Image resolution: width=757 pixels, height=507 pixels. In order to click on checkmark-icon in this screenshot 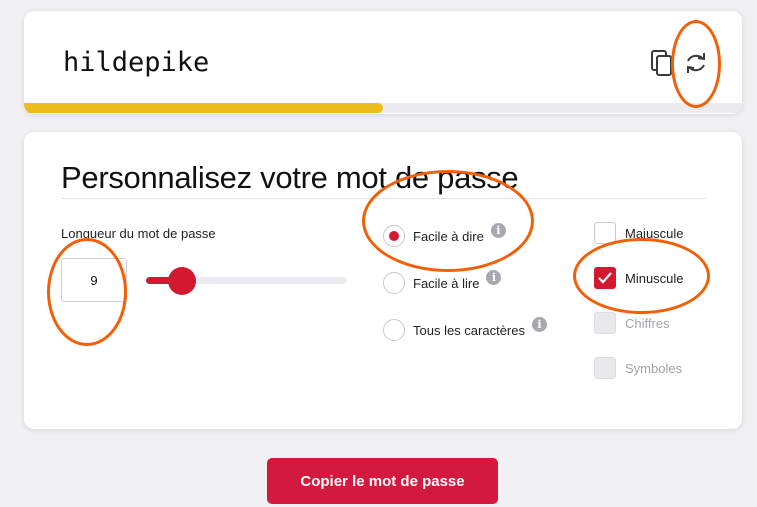, I will do `click(605, 278)`.